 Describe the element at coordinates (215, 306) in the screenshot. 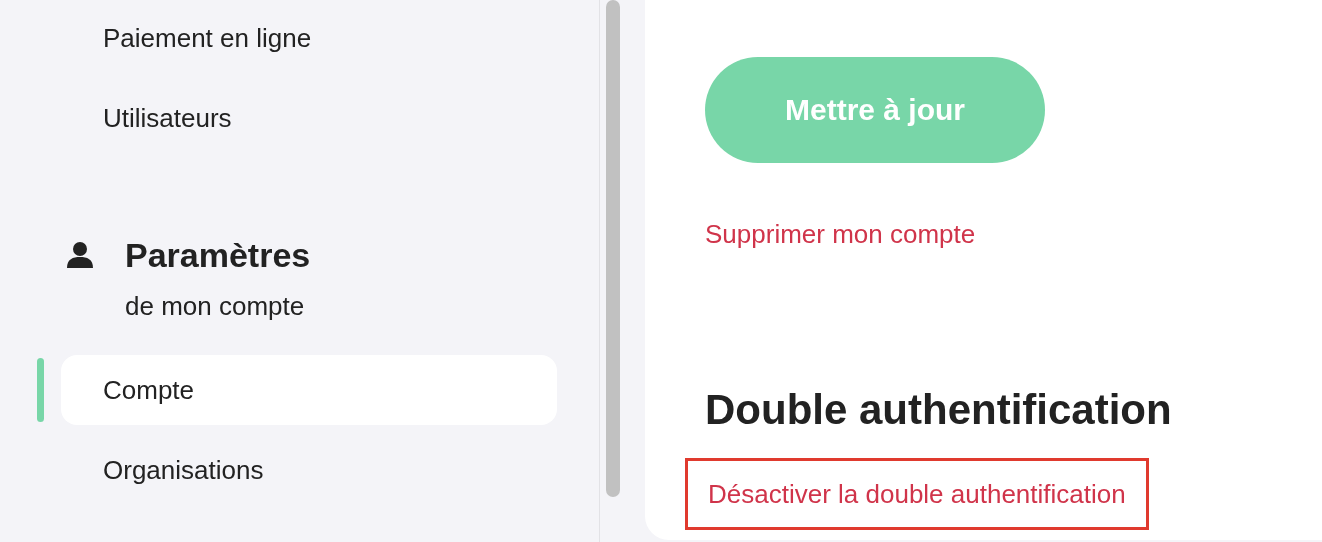

I see `section-subtitle: de mon compte` at that location.